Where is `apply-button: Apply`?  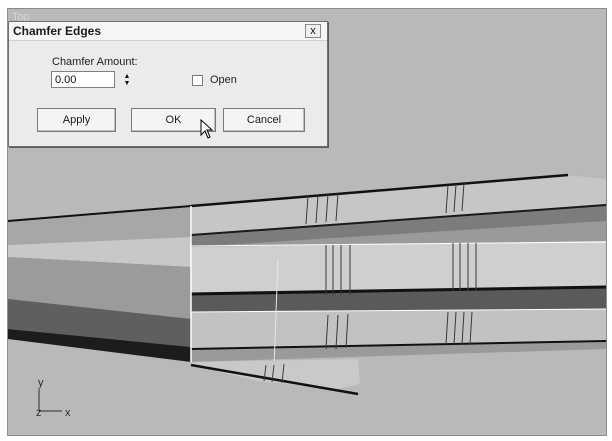
apply-button: Apply is located at coordinates (76, 120).